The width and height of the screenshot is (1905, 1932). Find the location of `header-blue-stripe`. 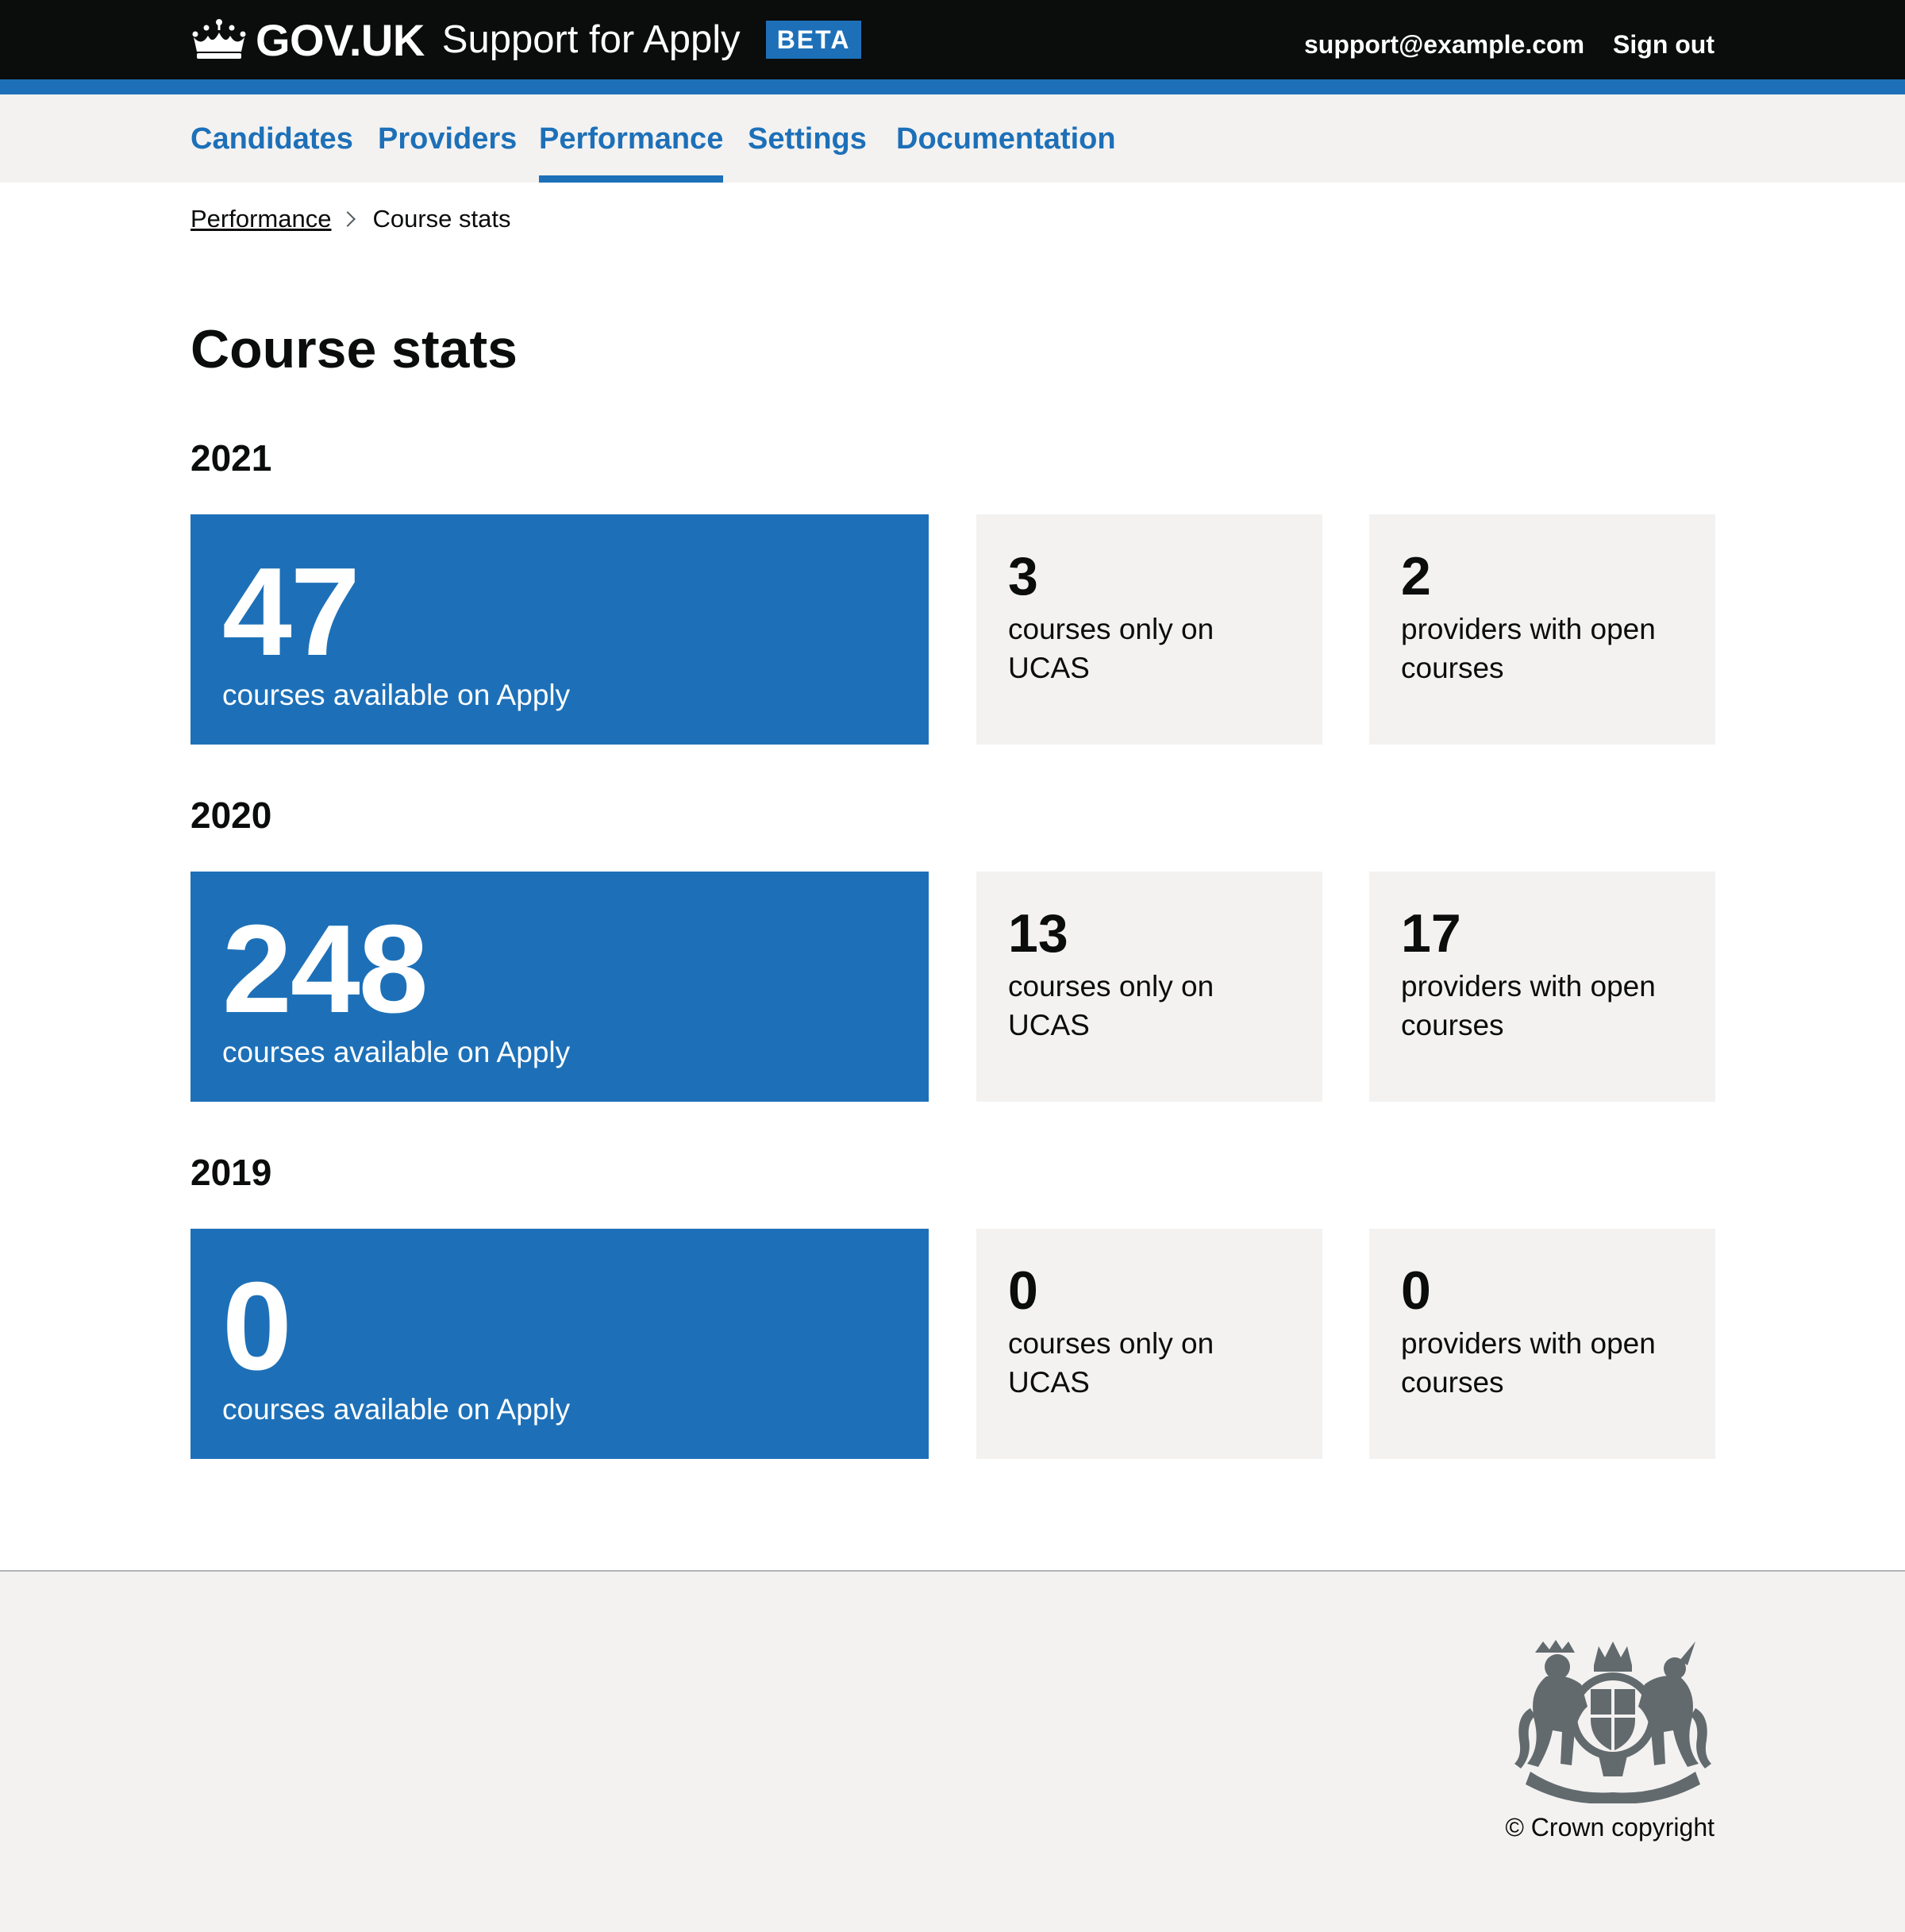

header-blue-stripe is located at coordinates (952, 86).